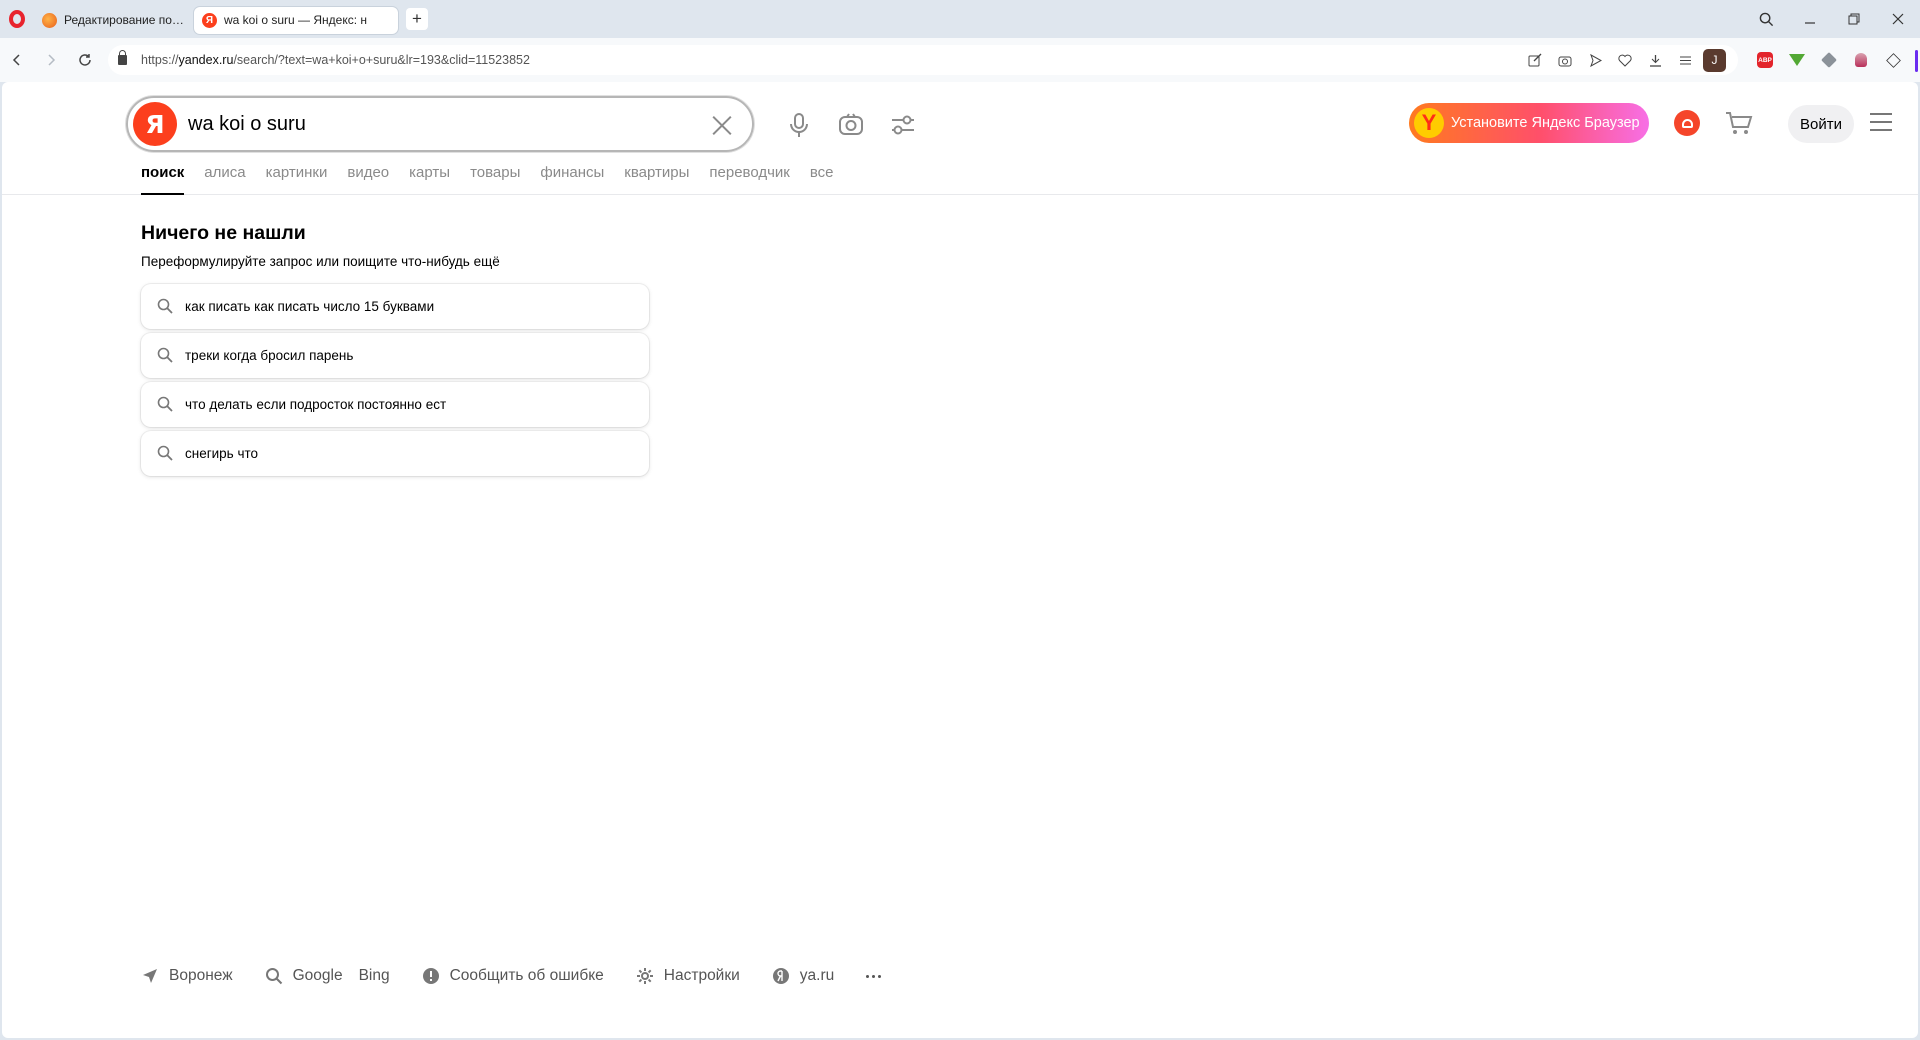 This screenshot has width=1920, height=1040. What do you see at coordinates (722, 125) in the screenshot?
I see `clear-search-button` at bounding box center [722, 125].